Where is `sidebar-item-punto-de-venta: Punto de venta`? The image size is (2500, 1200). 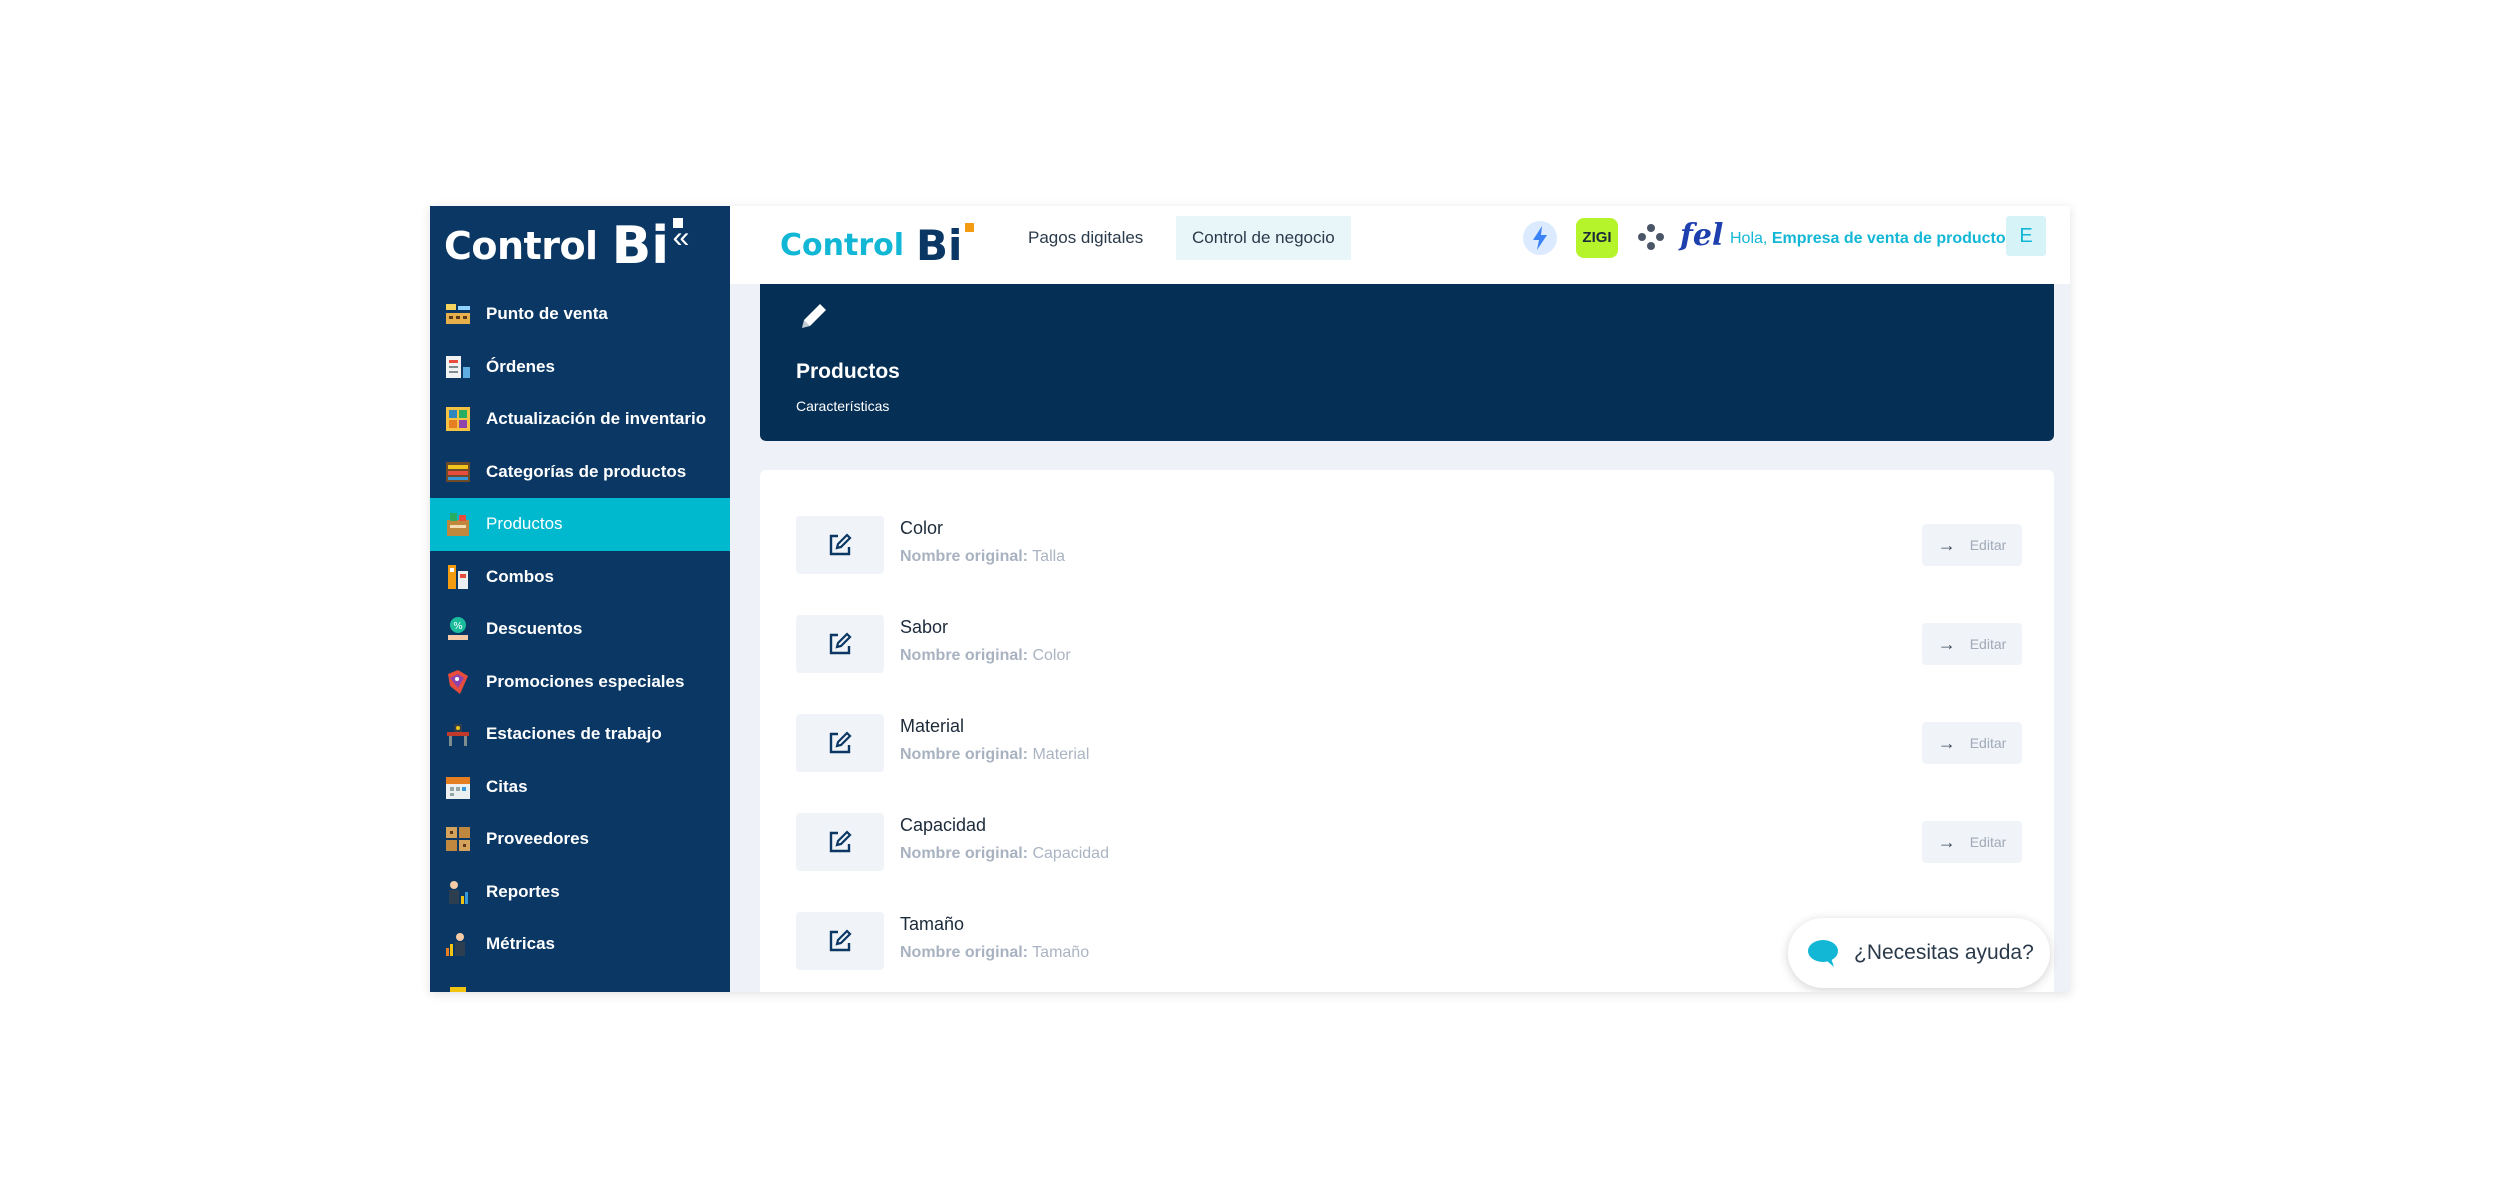 sidebar-item-punto-de-venta: Punto de venta is located at coordinates (580, 314).